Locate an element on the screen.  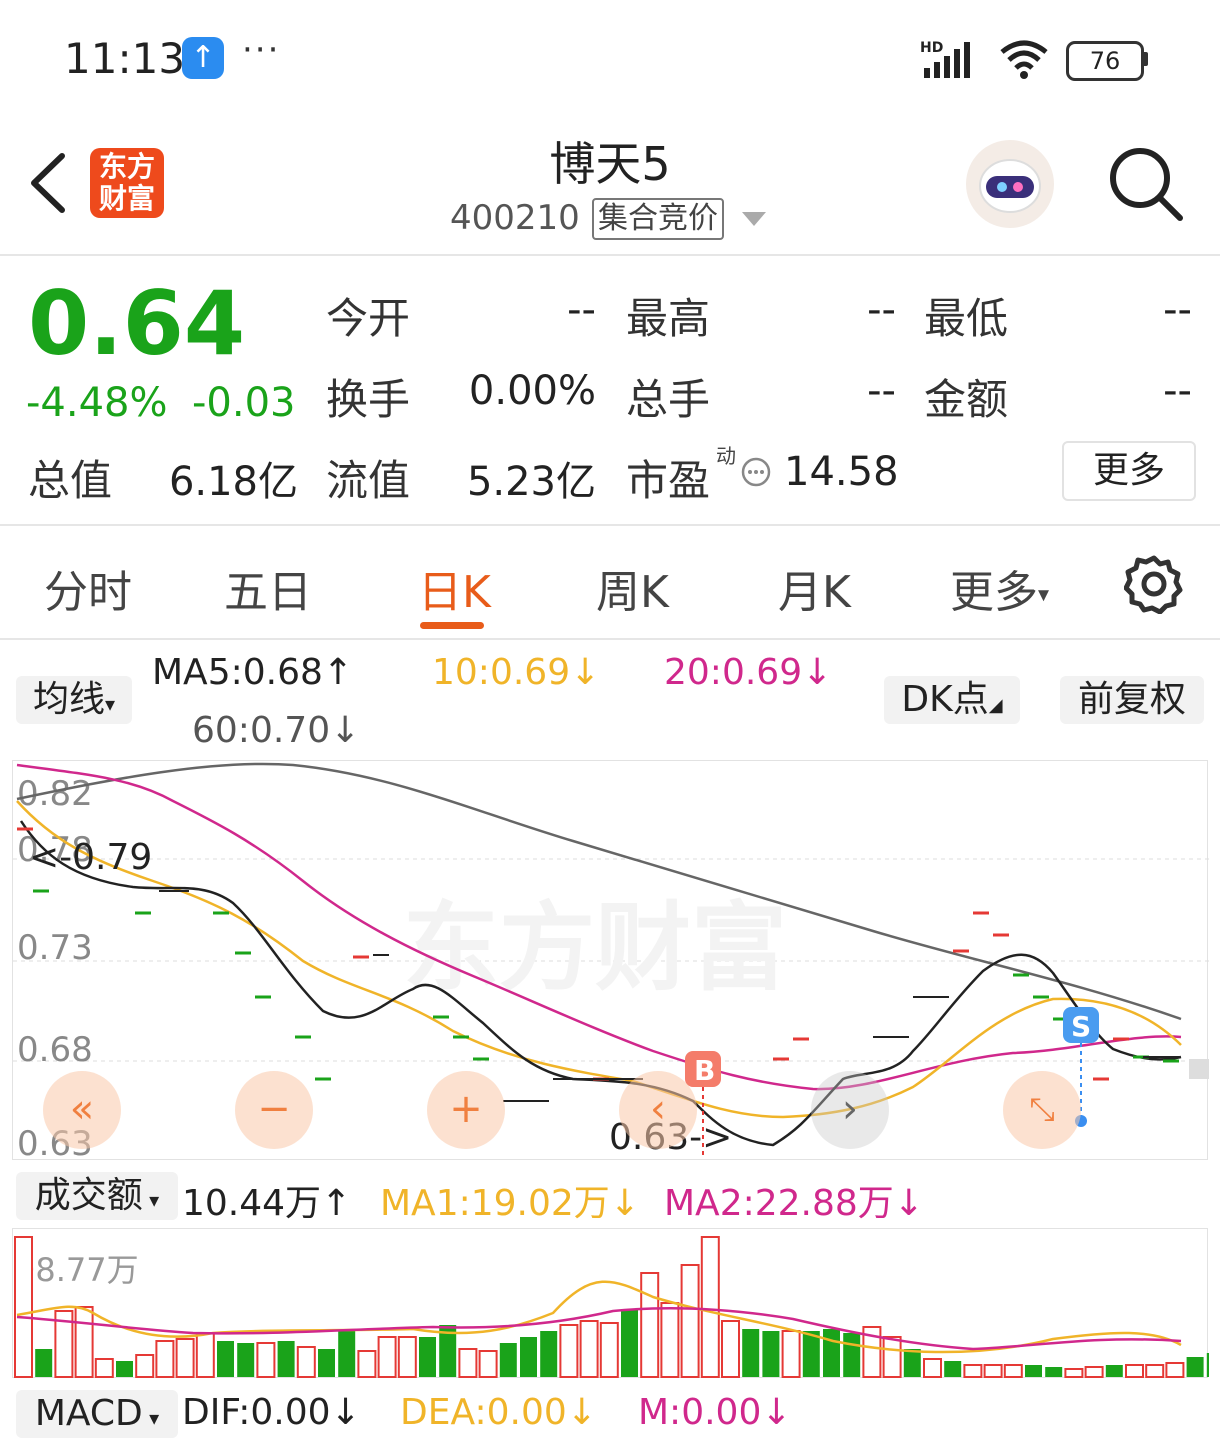
info-dots-icon is located at coordinates (756, 472).